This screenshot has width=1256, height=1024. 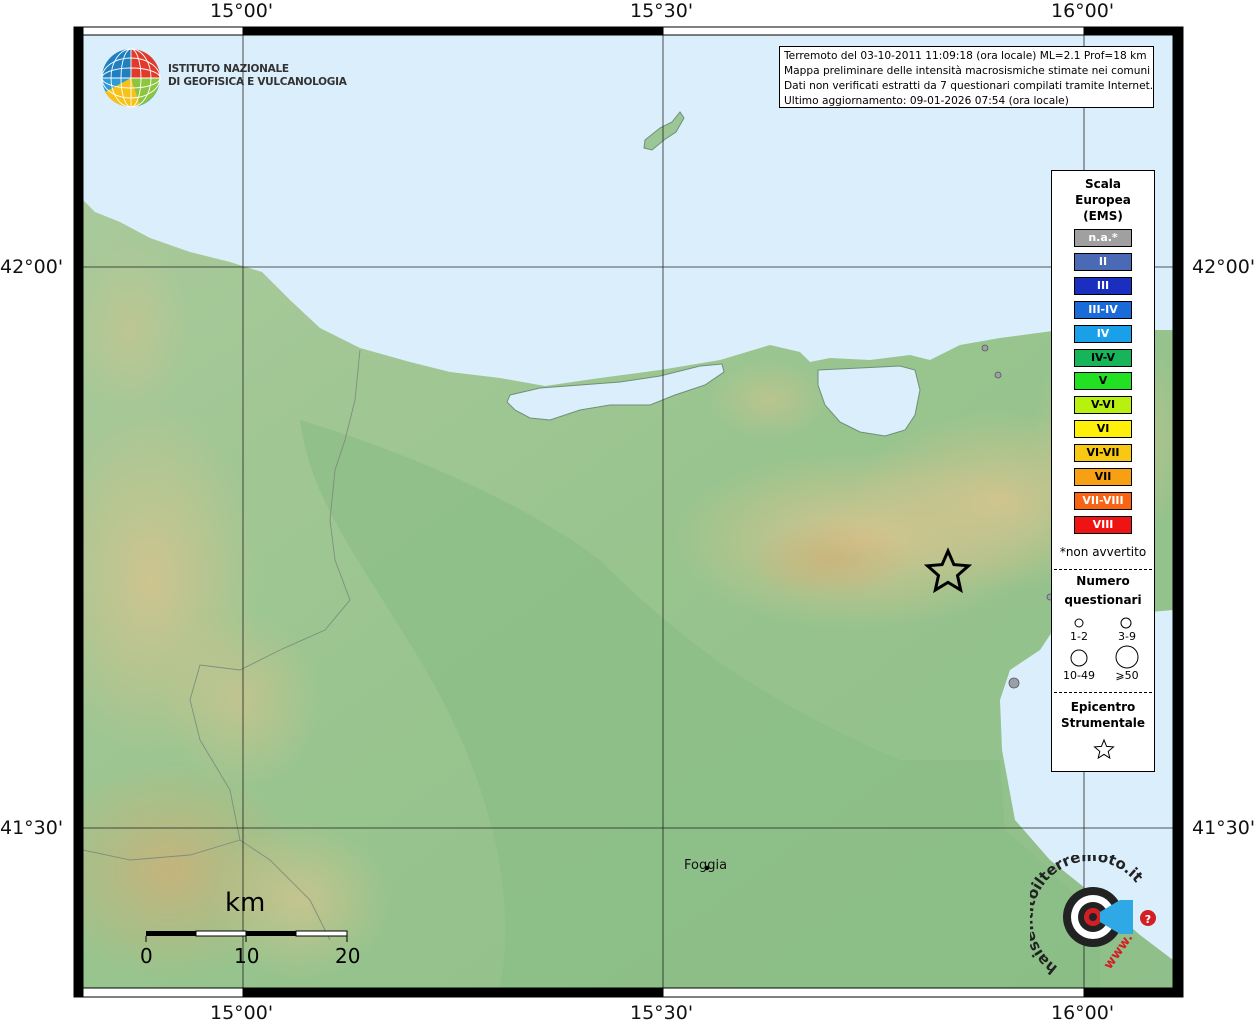 I want to click on legend-swatch: IV, so click(x=1103, y=333).